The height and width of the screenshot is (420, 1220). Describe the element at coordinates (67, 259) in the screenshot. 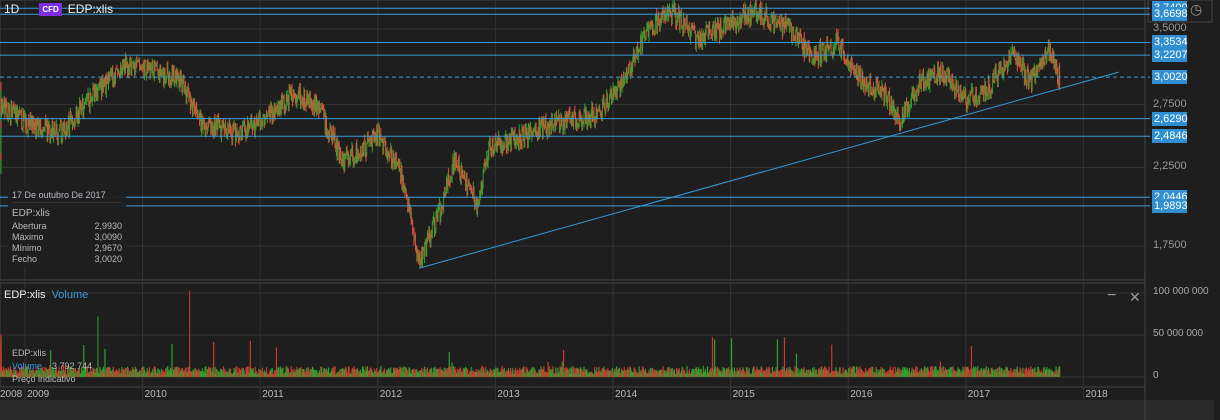

I see `tooltip-row: Fecho 3,0020` at that location.